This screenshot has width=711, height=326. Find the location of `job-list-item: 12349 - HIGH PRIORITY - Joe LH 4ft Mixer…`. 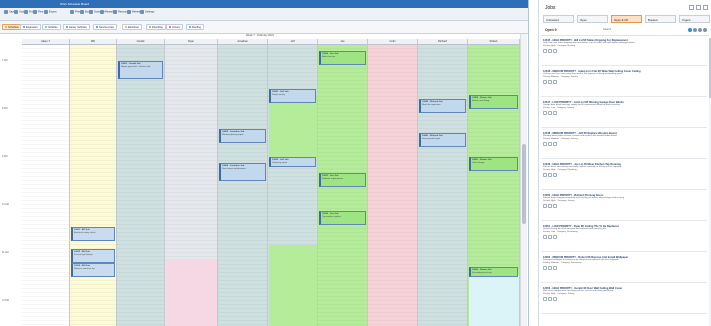

job-list-item: 12349 - HIGH PRIORITY - Joe LH 4ft Mixer… is located at coordinates (624, 176).